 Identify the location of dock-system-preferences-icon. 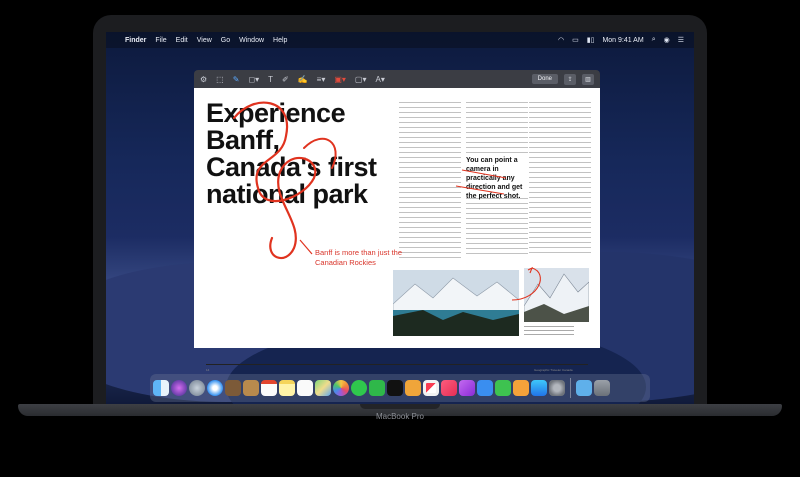
(557, 388).